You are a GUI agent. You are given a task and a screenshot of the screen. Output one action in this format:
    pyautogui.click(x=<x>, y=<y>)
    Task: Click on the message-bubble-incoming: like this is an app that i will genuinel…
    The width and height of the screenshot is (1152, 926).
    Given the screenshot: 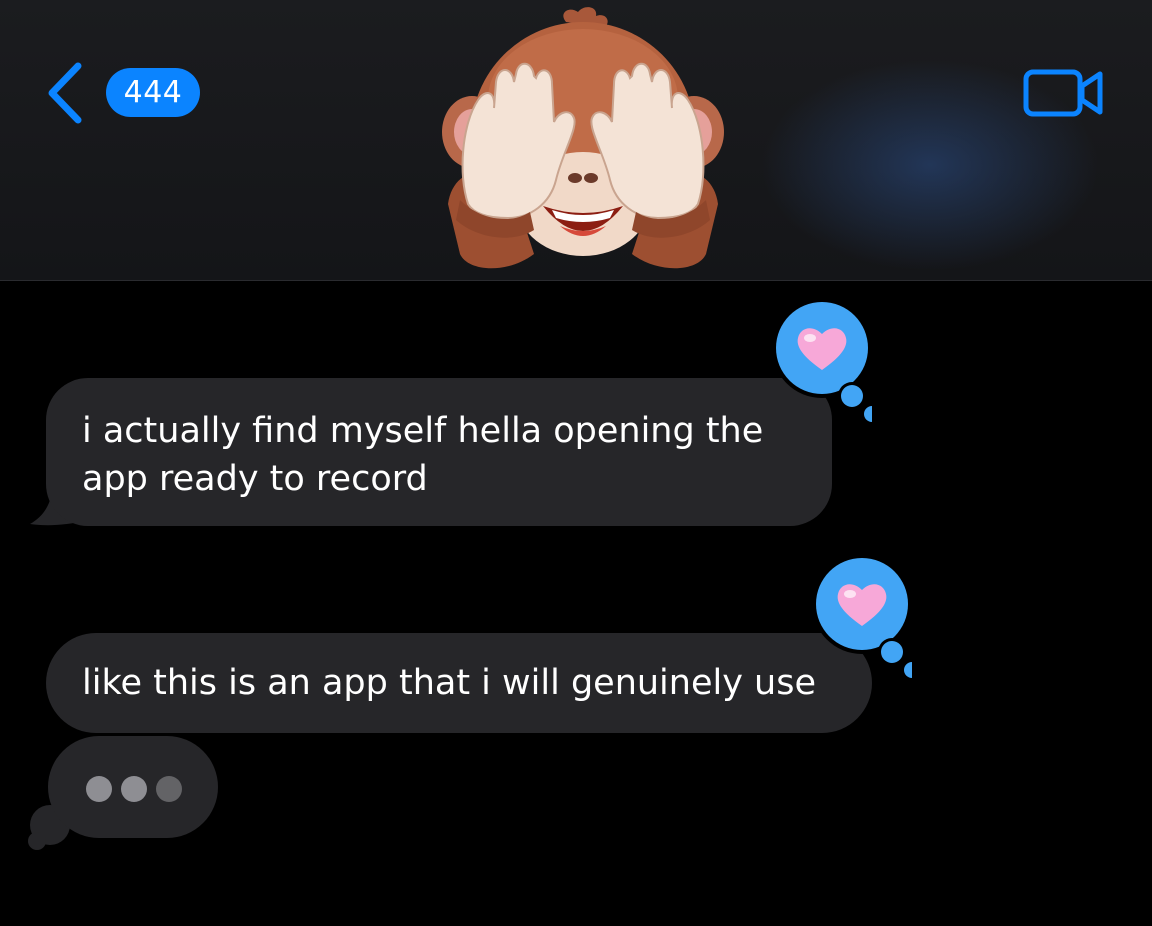 What is the action you would take?
    pyautogui.click(x=459, y=683)
    